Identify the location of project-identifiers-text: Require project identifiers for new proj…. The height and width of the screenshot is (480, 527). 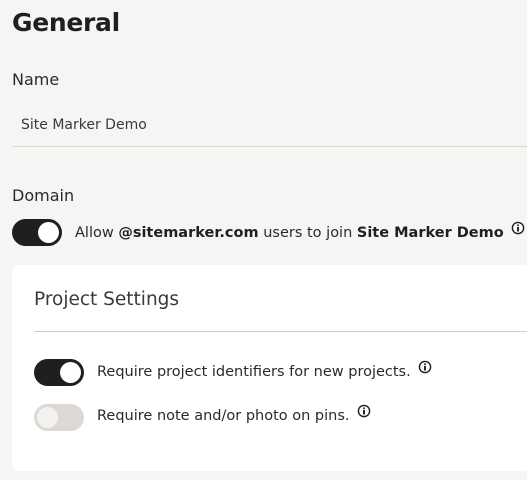
(264, 370).